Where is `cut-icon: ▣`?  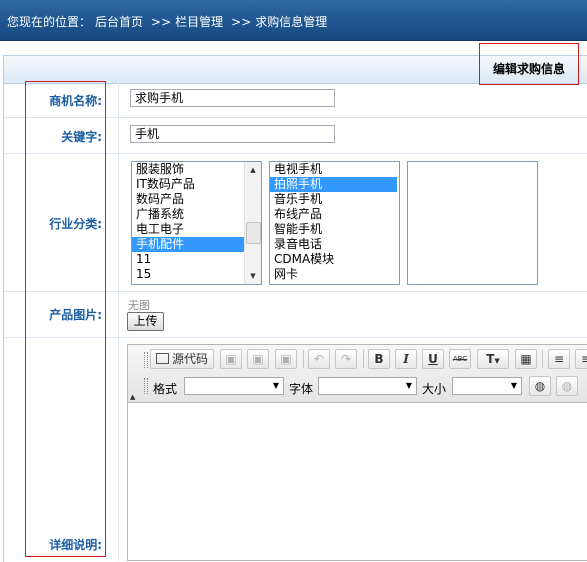
cut-icon: ▣ is located at coordinates (231, 359).